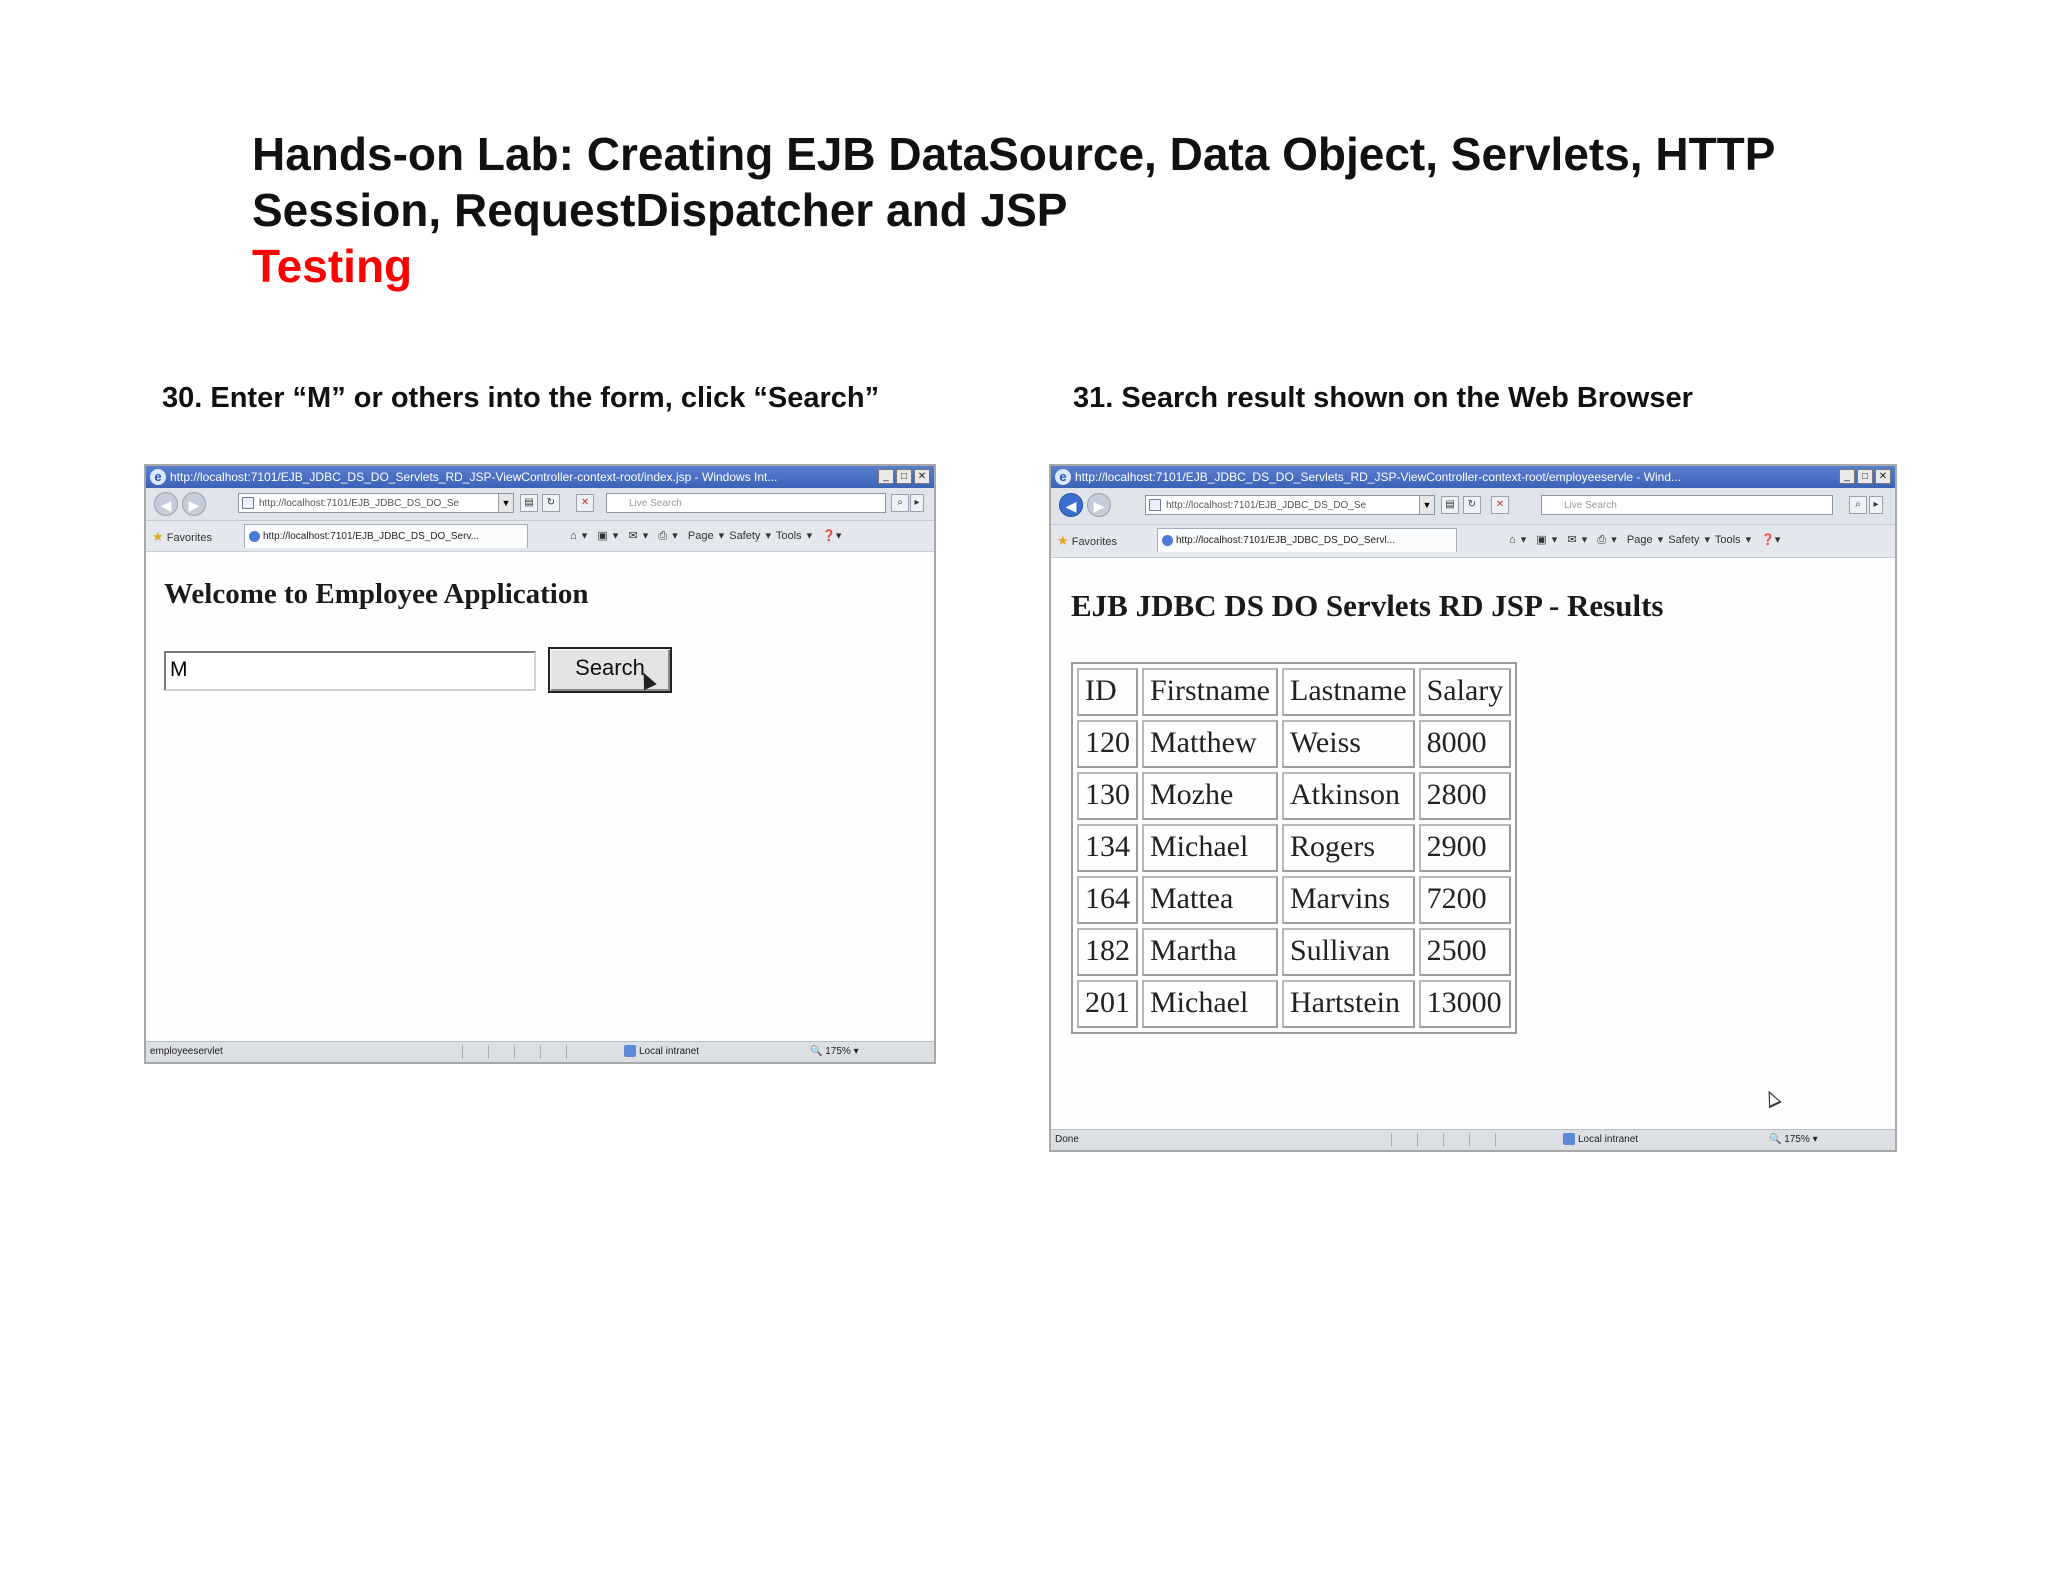 The height and width of the screenshot is (1582, 2048). I want to click on status-bar: Done Local intranet 🔍 175% ▾, so click(1473, 1139).